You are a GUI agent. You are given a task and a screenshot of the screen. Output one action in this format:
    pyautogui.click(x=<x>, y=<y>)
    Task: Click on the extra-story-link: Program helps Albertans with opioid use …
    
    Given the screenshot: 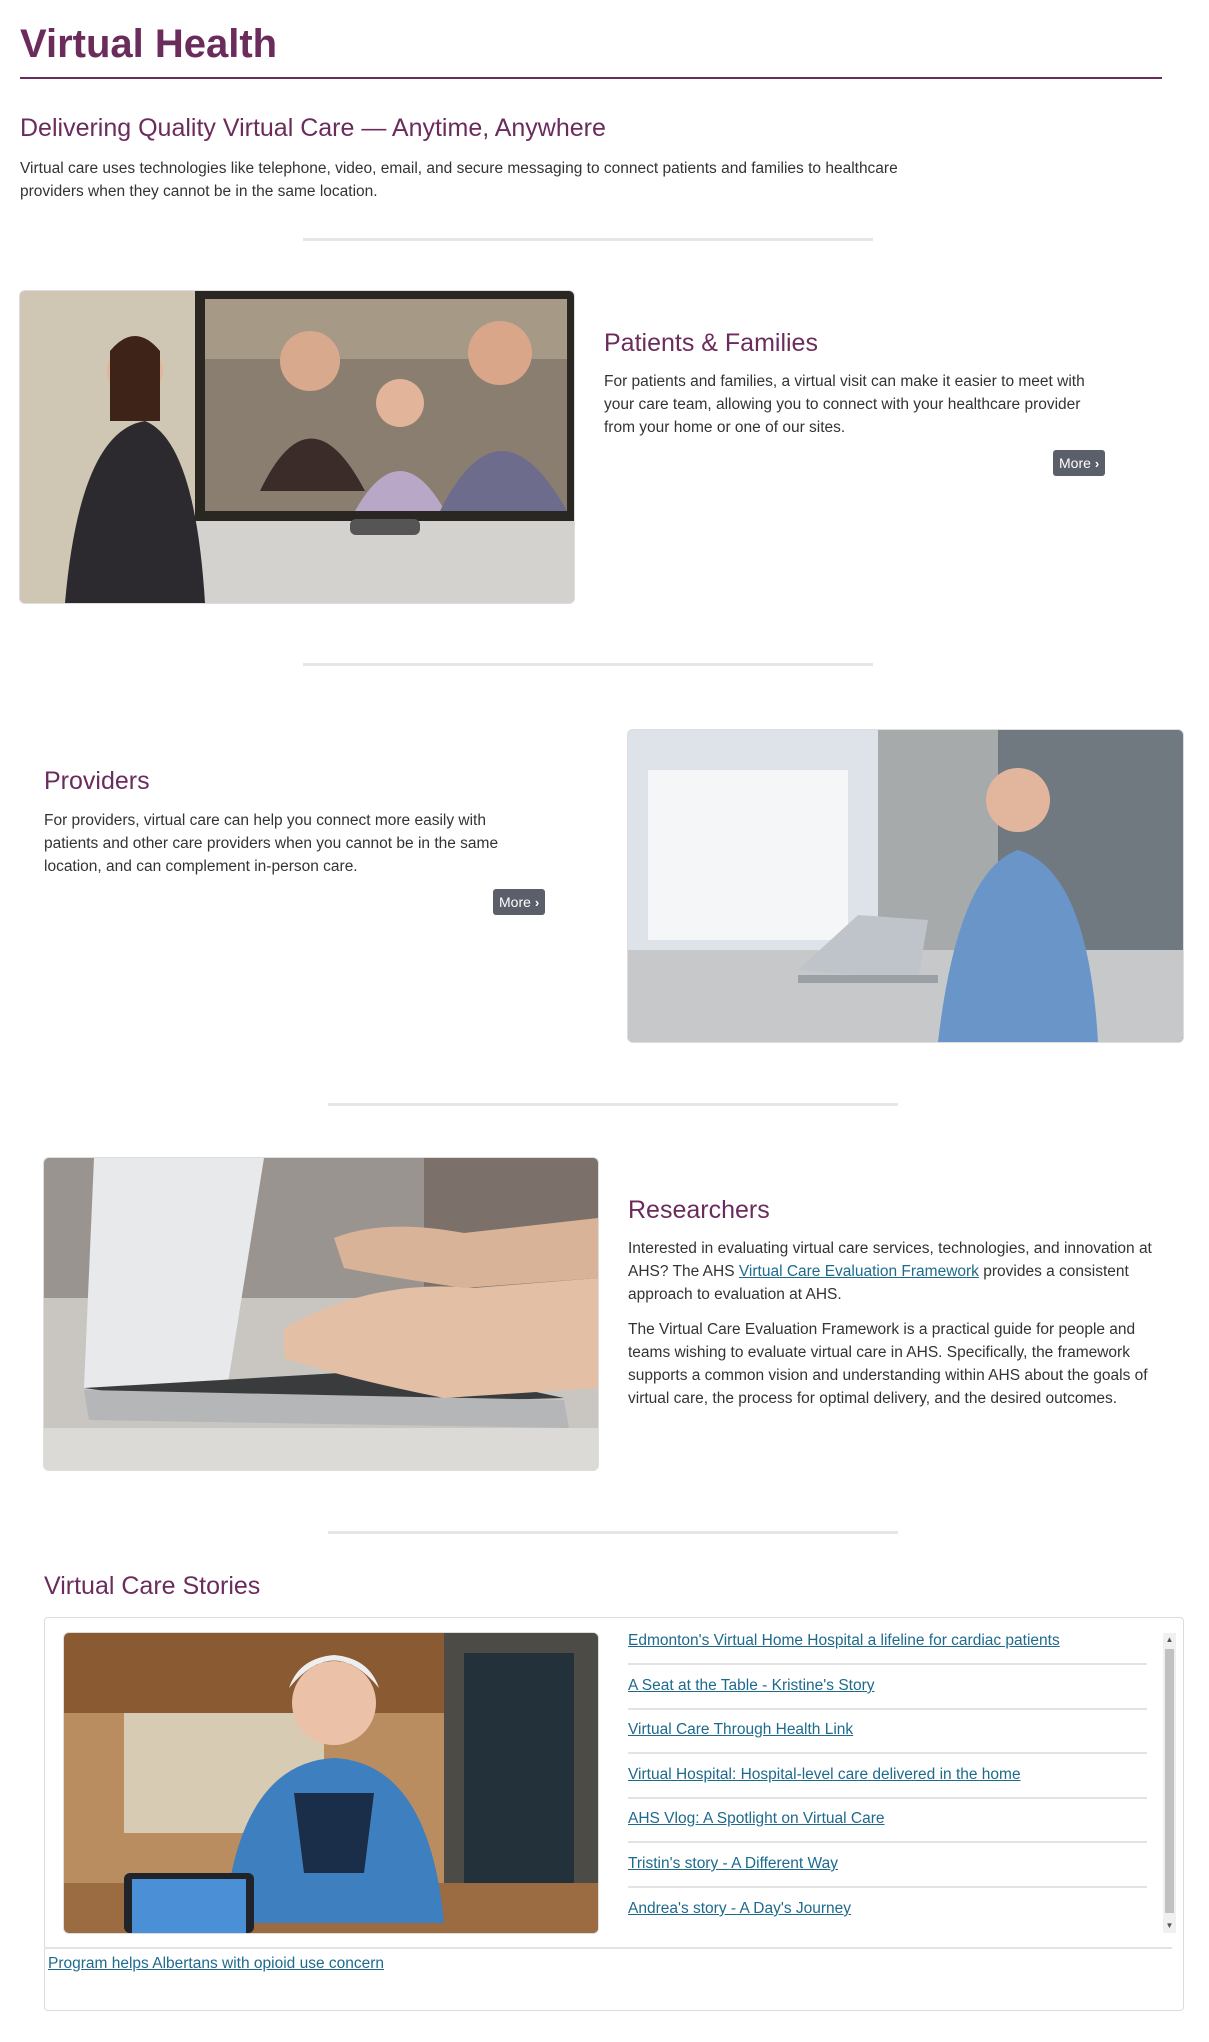 What is the action you would take?
    pyautogui.click(x=308, y=1964)
    